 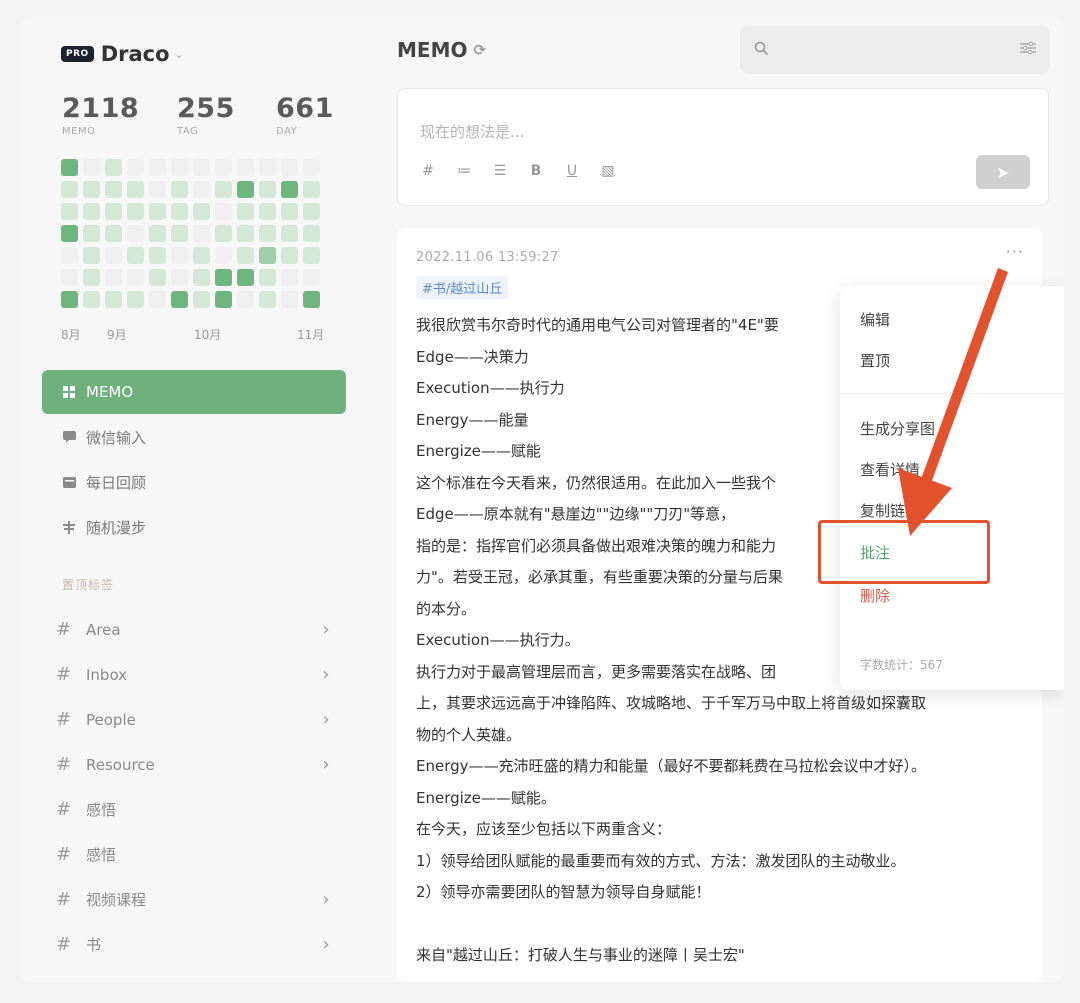 I want to click on menu-item-share-image: 生成分享图, so click(x=897, y=428).